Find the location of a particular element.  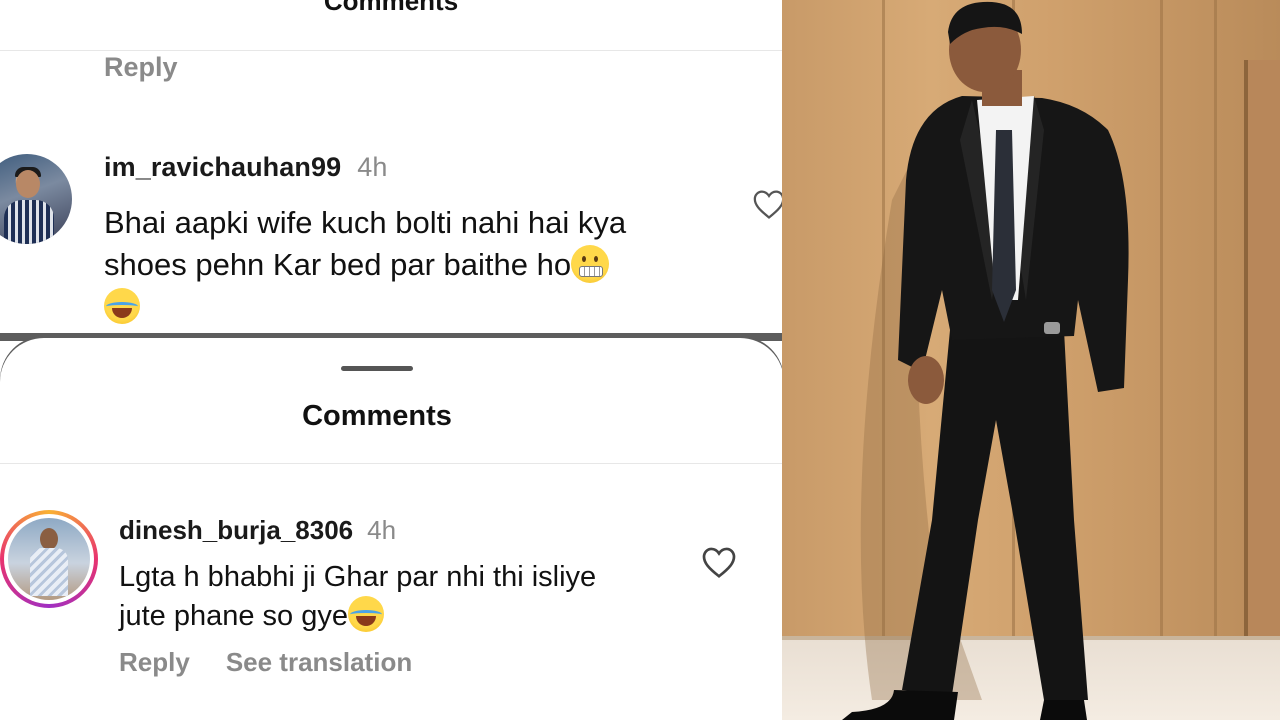

username: im_ravichauhan99 is located at coordinates (222, 167).